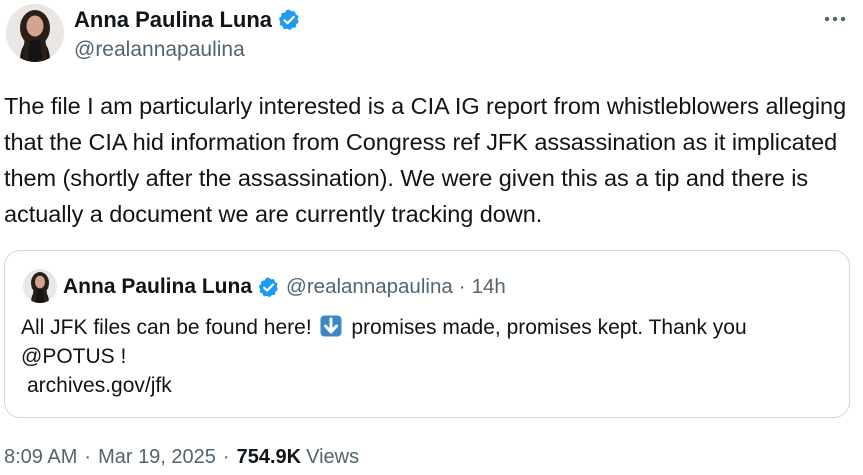 Image resolution: width=863 pixels, height=475 pixels. Describe the element at coordinates (157, 287) in the screenshot. I see `quote-display-name: Anna Paulina Luna` at that location.